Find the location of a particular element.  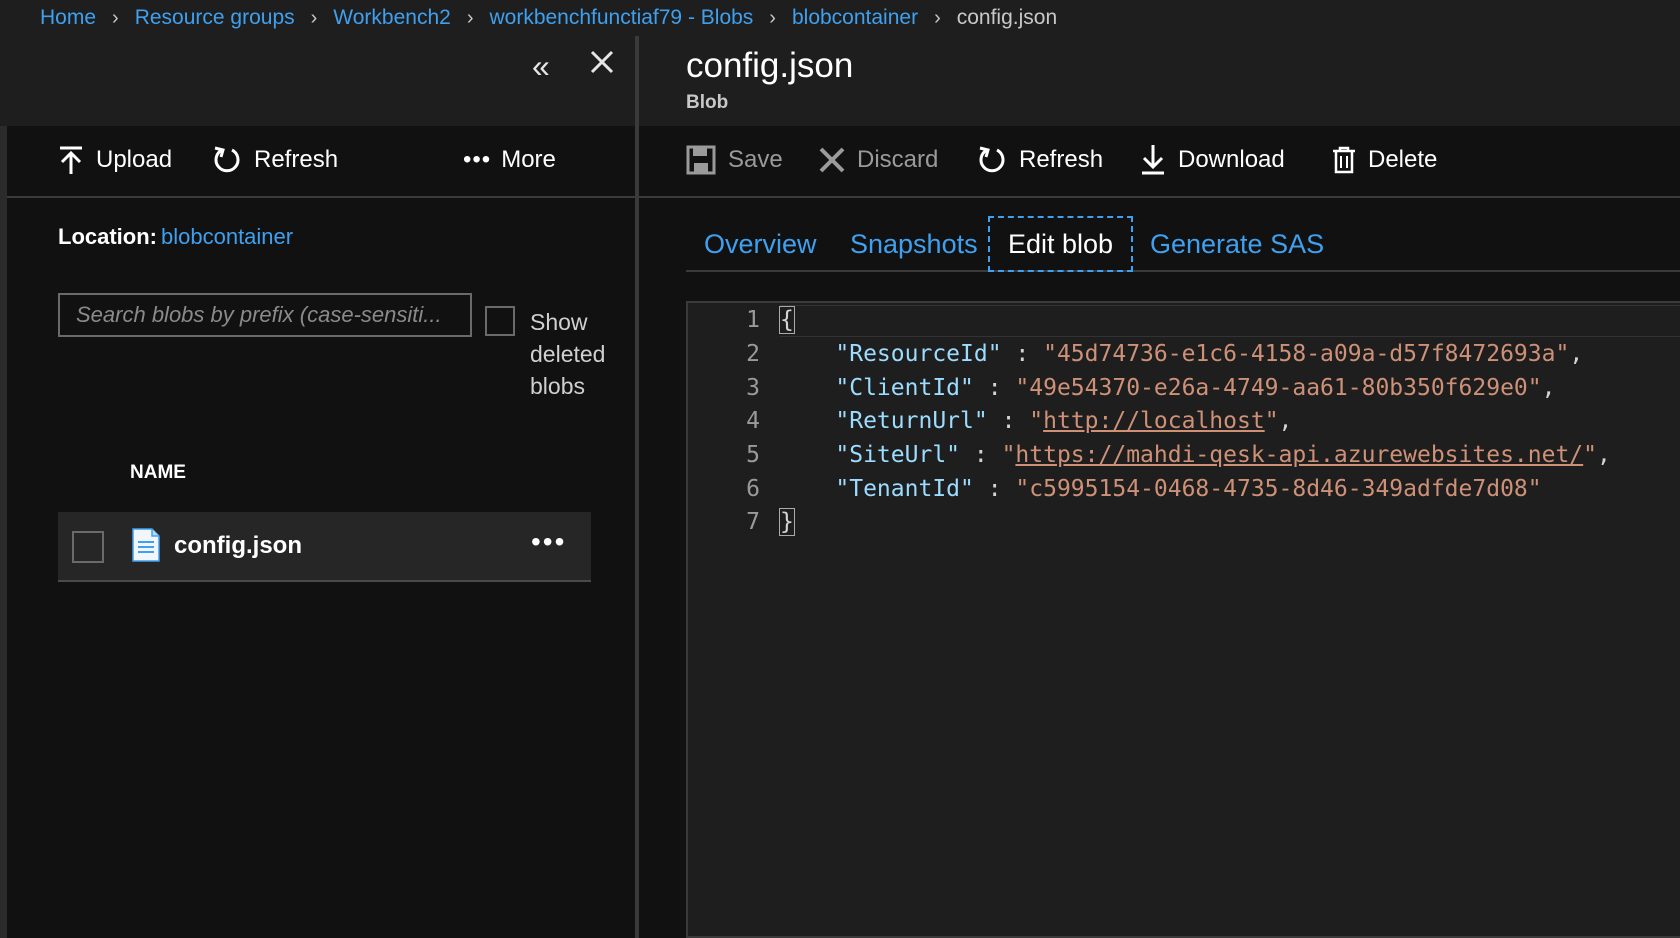

line-number: 2 is located at coordinates (753, 354).